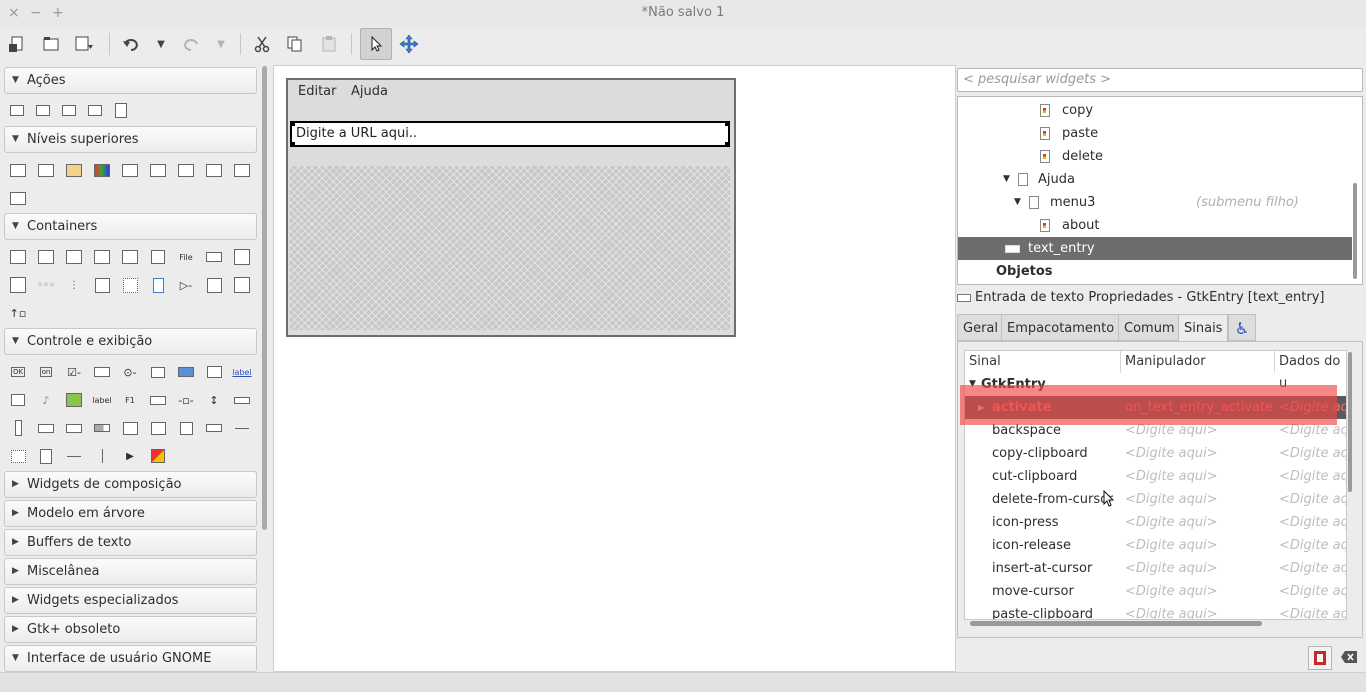 This screenshot has width=1366, height=692. What do you see at coordinates (102, 428) in the screenshot?
I see `progress-bar-icon` at bounding box center [102, 428].